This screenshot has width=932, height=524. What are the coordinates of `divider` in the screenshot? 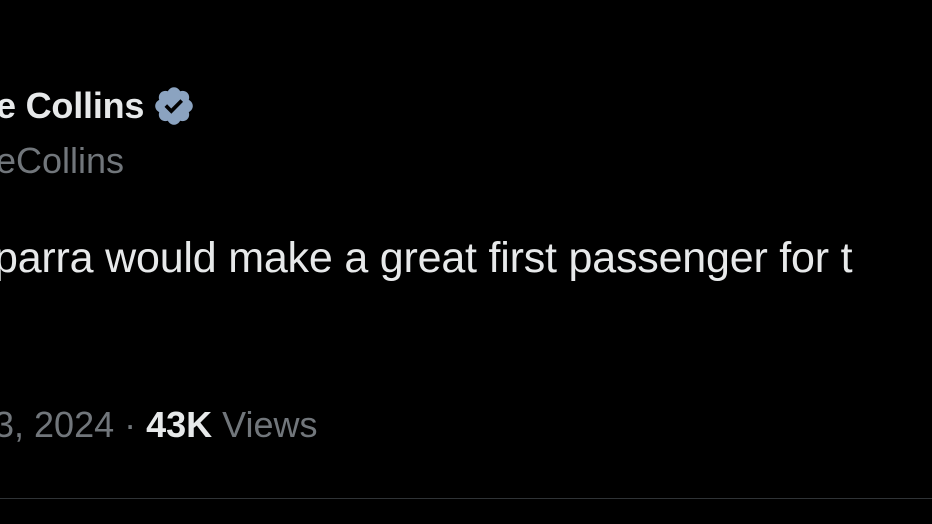 It's located at (466, 498).